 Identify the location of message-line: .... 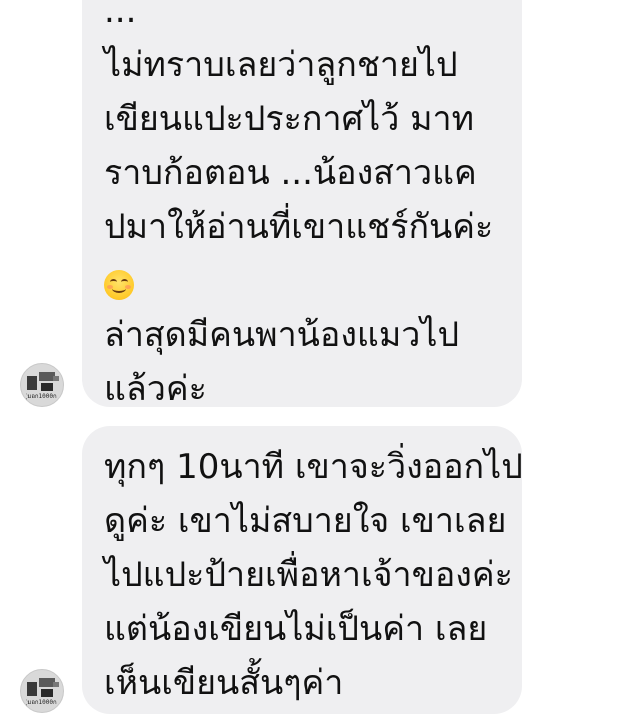
(120, 15).